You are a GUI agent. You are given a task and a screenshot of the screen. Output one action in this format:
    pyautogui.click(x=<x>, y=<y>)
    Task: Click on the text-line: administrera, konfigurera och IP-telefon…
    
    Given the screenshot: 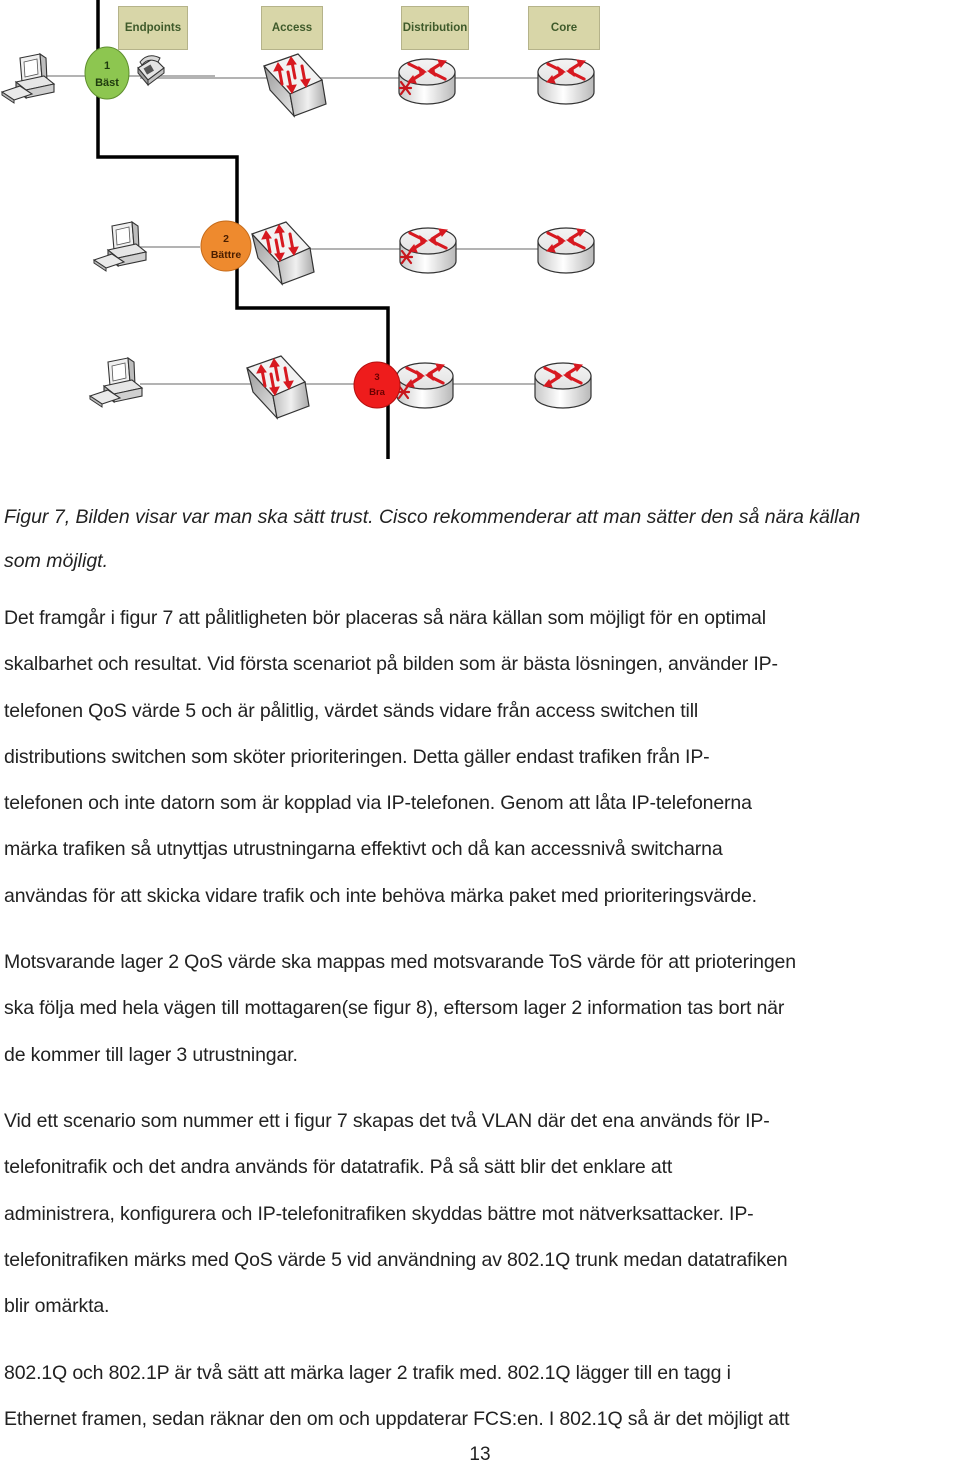 What is the action you would take?
    pyautogui.click(x=379, y=1213)
    